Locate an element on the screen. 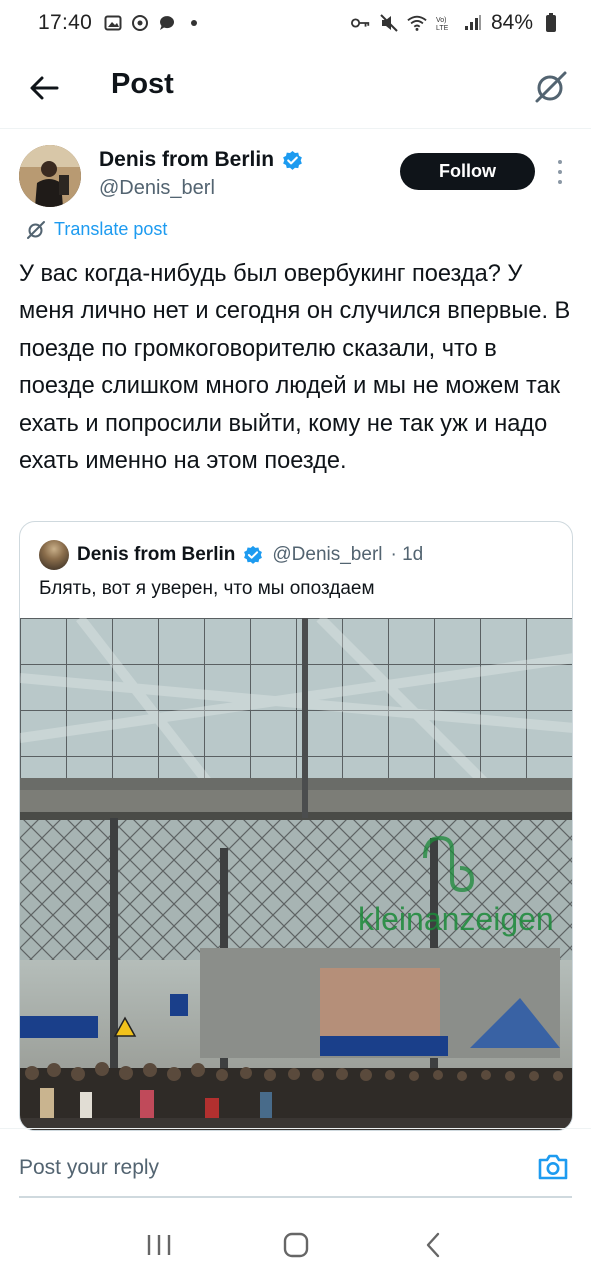  back-button is located at coordinates (44, 88).